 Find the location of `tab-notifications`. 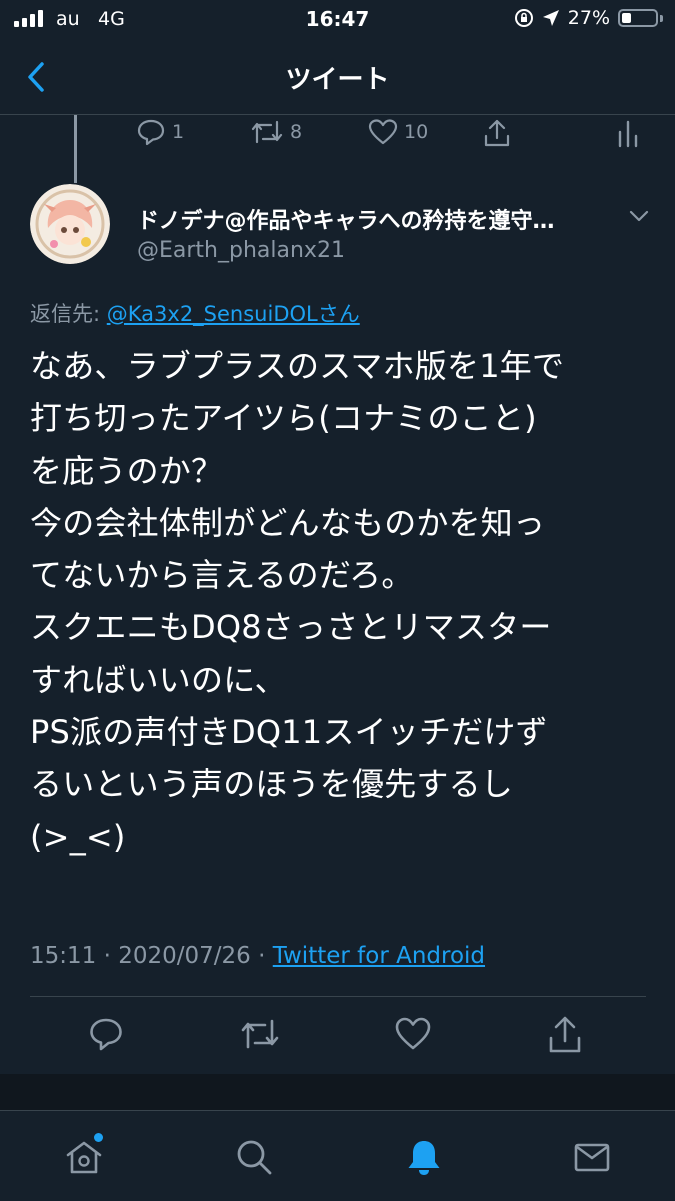

tab-notifications is located at coordinates (424, 1159).